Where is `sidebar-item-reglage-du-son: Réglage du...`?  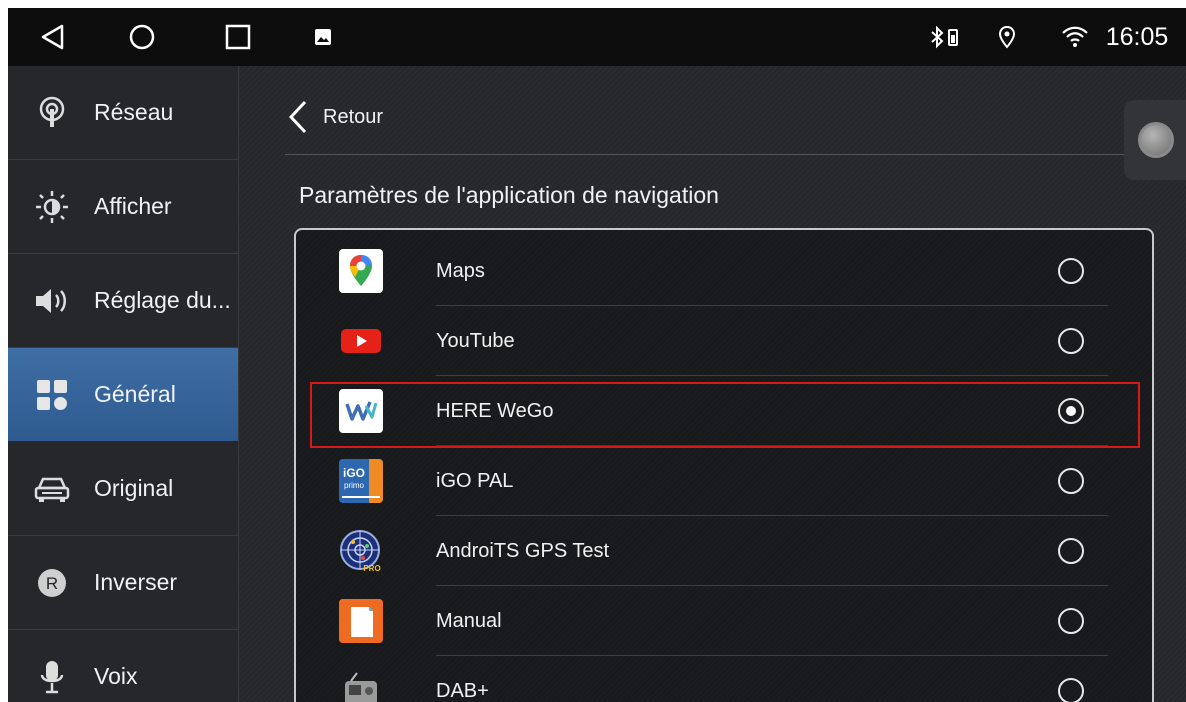
sidebar-item-reglage-du-son: Réglage du... is located at coordinates (123, 301).